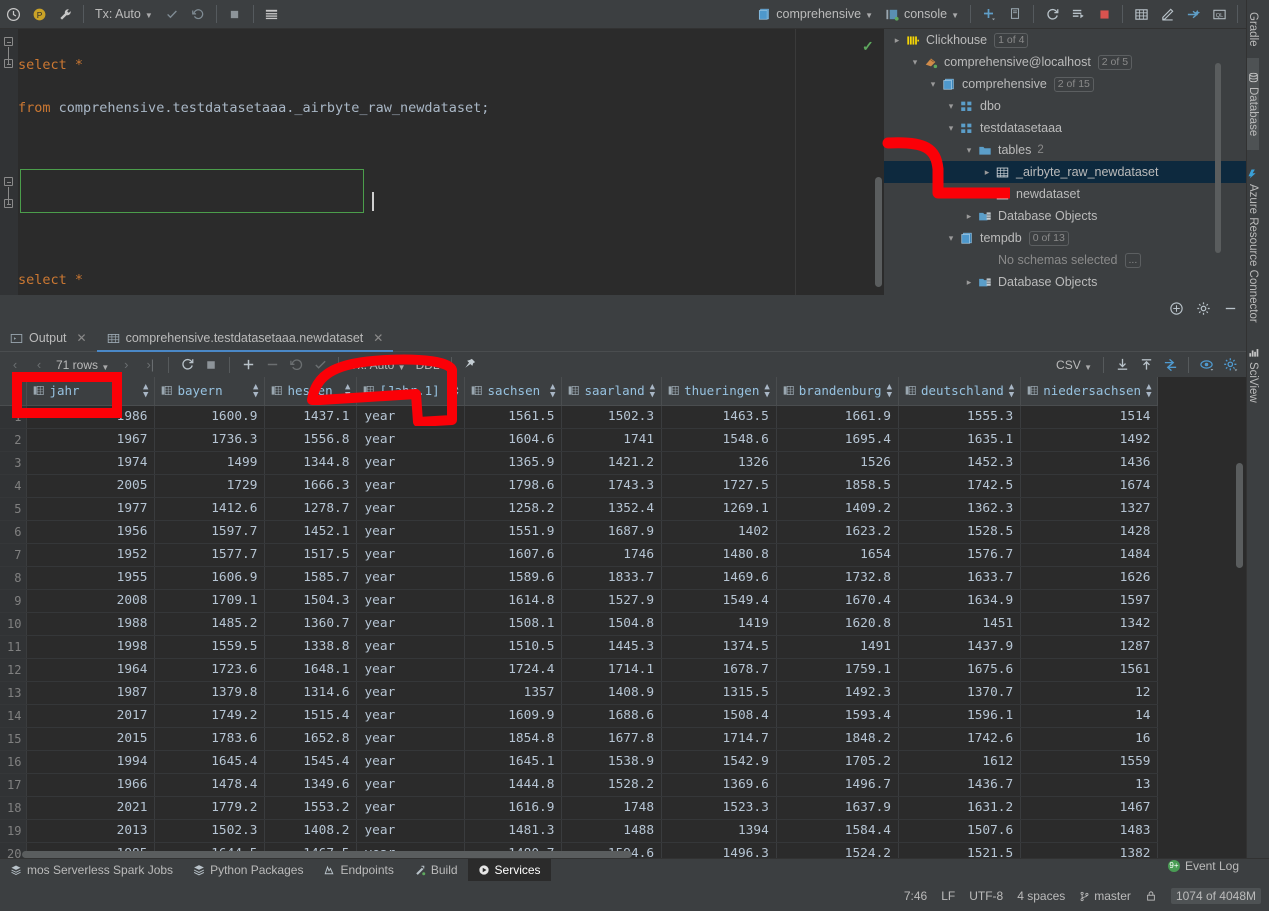 The width and height of the screenshot is (1269, 911). I want to click on cell-sachsen: 1798.6, so click(513, 486).